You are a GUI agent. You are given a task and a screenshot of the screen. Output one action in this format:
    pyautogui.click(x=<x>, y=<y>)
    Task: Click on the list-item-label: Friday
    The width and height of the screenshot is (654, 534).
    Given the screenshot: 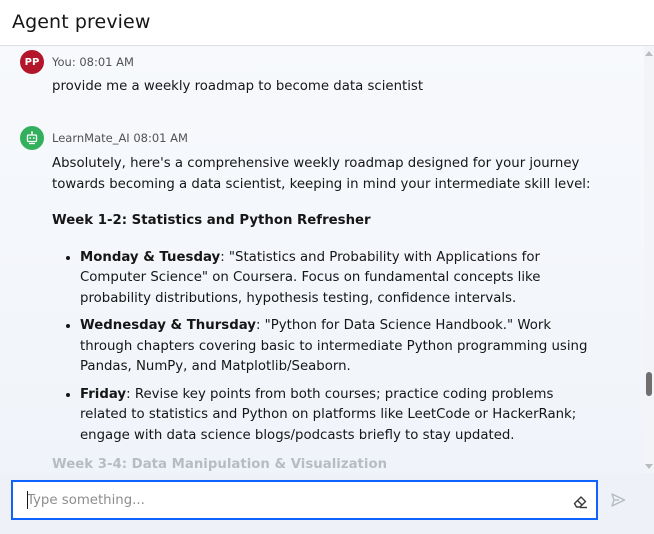 What is the action you would take?
    pyautogui.click(x=103, y=394)
    